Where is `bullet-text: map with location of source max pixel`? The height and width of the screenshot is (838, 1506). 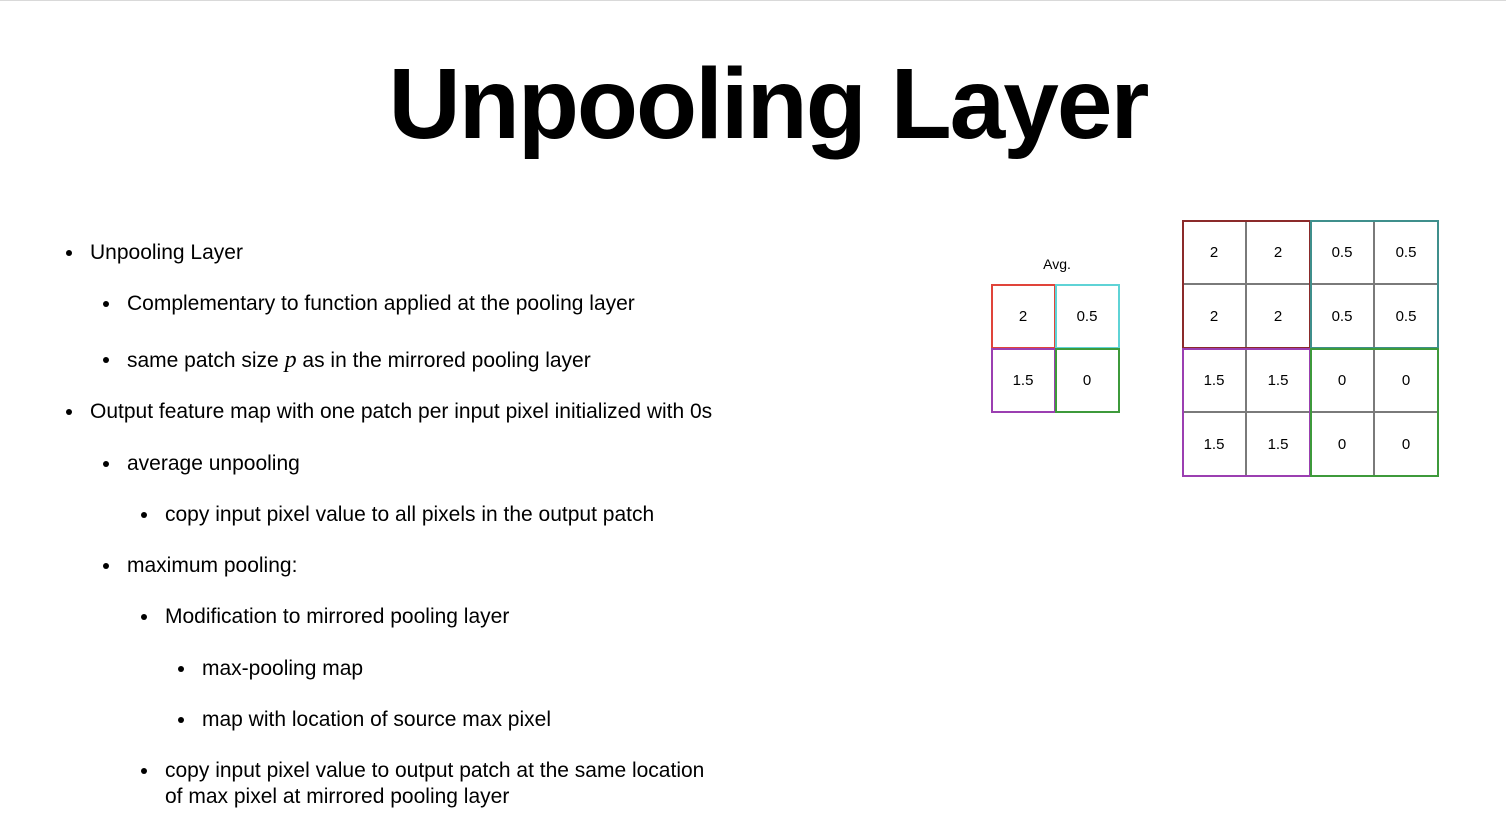 bullet-text: map with location of source max pixel is located at coordinates (376, 719).